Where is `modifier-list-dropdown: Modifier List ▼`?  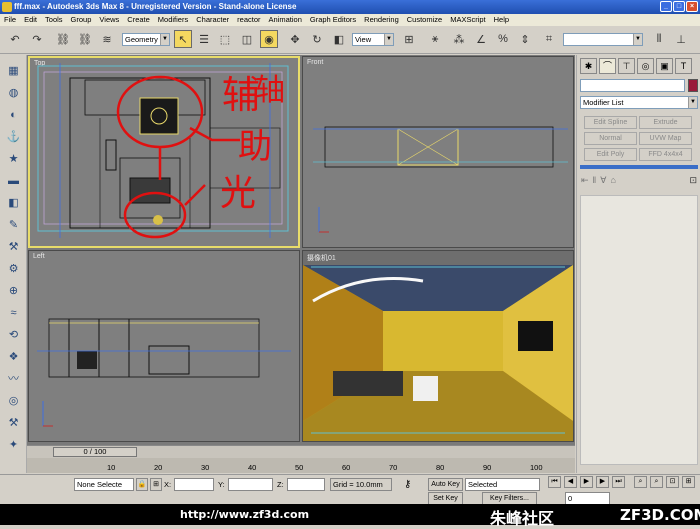
modifier-list-dropdown: Modifier List ▼ is located at coordinates (639, 102).